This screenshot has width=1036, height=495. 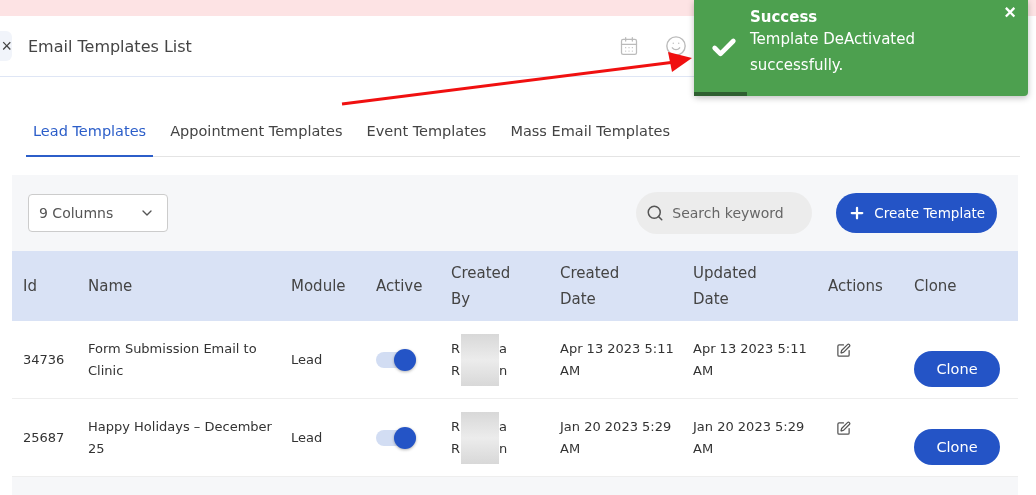 What do you see at coordinates (6, 46) in the screenshot?
I see `close-button: ×` at bounding box center [6, 46].